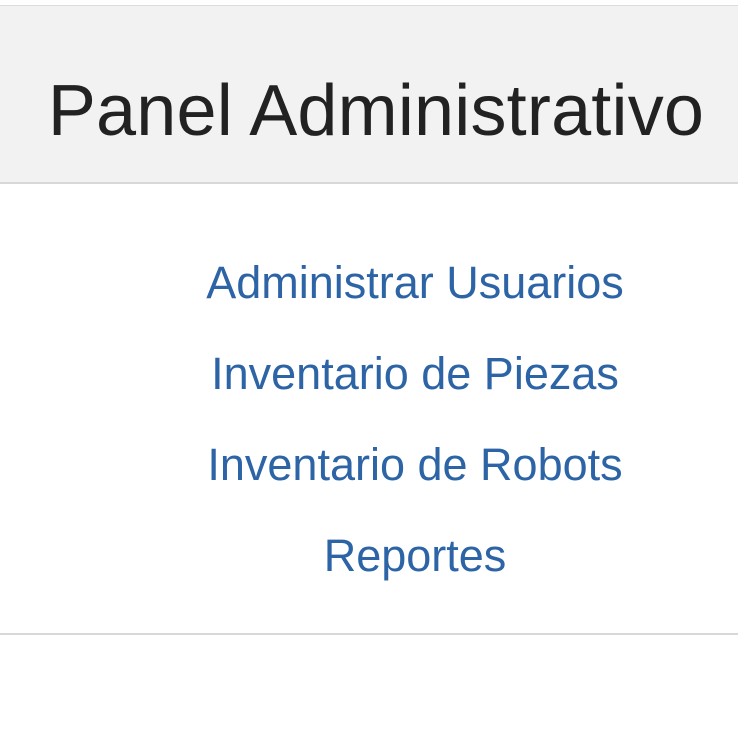  I want to click on nav-item-manage-users: Administrar Usuarios, so click(415, 300).